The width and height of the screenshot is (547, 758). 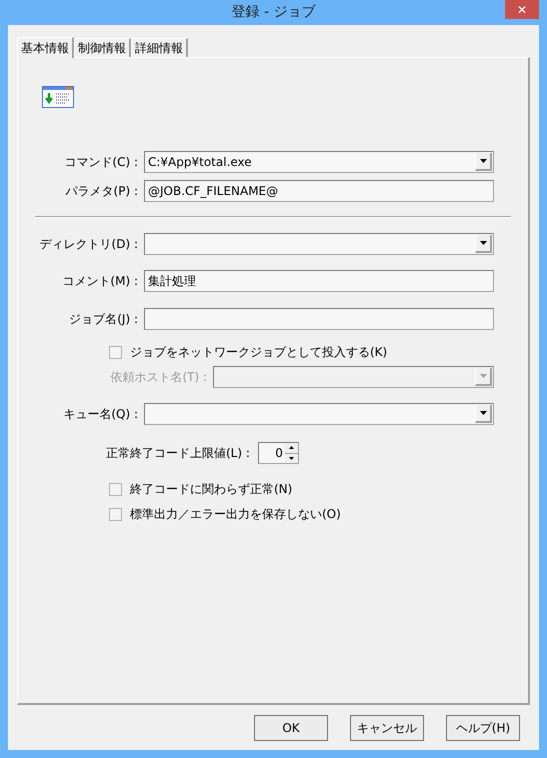 I want to click on dialog-button: OK, so click(x=291, y=728).